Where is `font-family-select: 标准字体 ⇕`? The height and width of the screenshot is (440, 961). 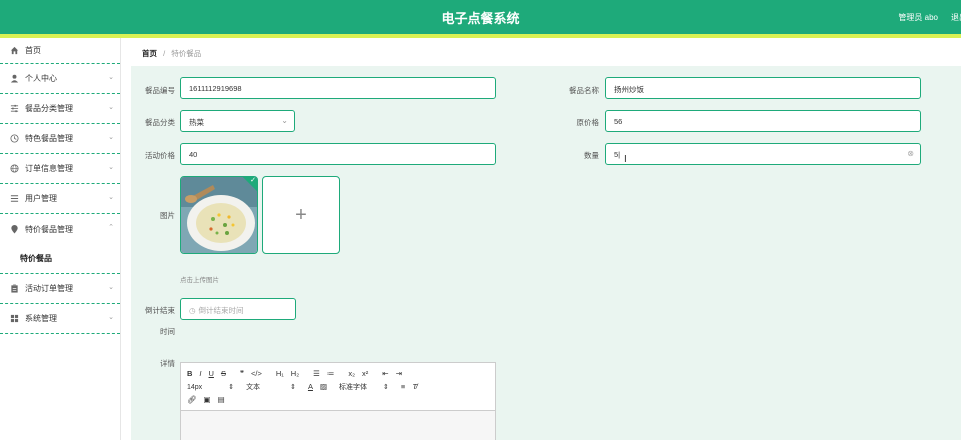
font-family-select: 标准字体 ⇕ is located at coordinates (364, 387).